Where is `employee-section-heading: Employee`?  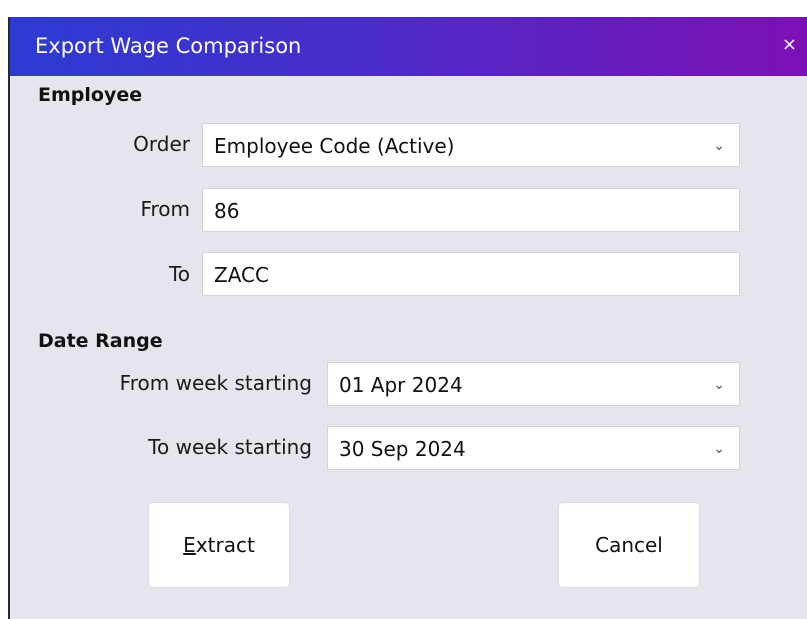
employee-section-heading: Employee is located at coordinates (90, 95).